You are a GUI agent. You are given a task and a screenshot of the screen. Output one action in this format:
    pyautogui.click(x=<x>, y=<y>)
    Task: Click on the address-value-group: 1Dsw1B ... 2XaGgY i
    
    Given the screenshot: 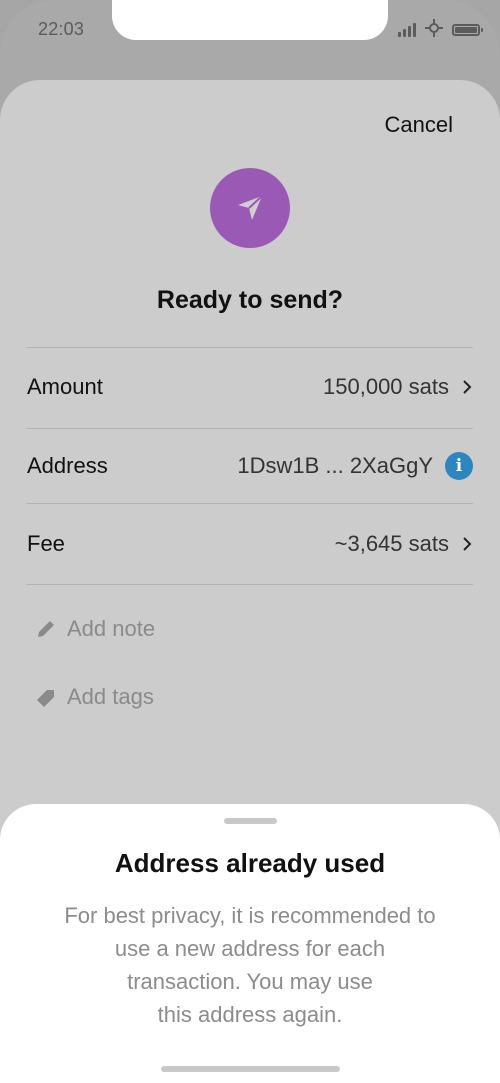 What is the action you would take?
    pyautogui.click(x=355, y=466)
    